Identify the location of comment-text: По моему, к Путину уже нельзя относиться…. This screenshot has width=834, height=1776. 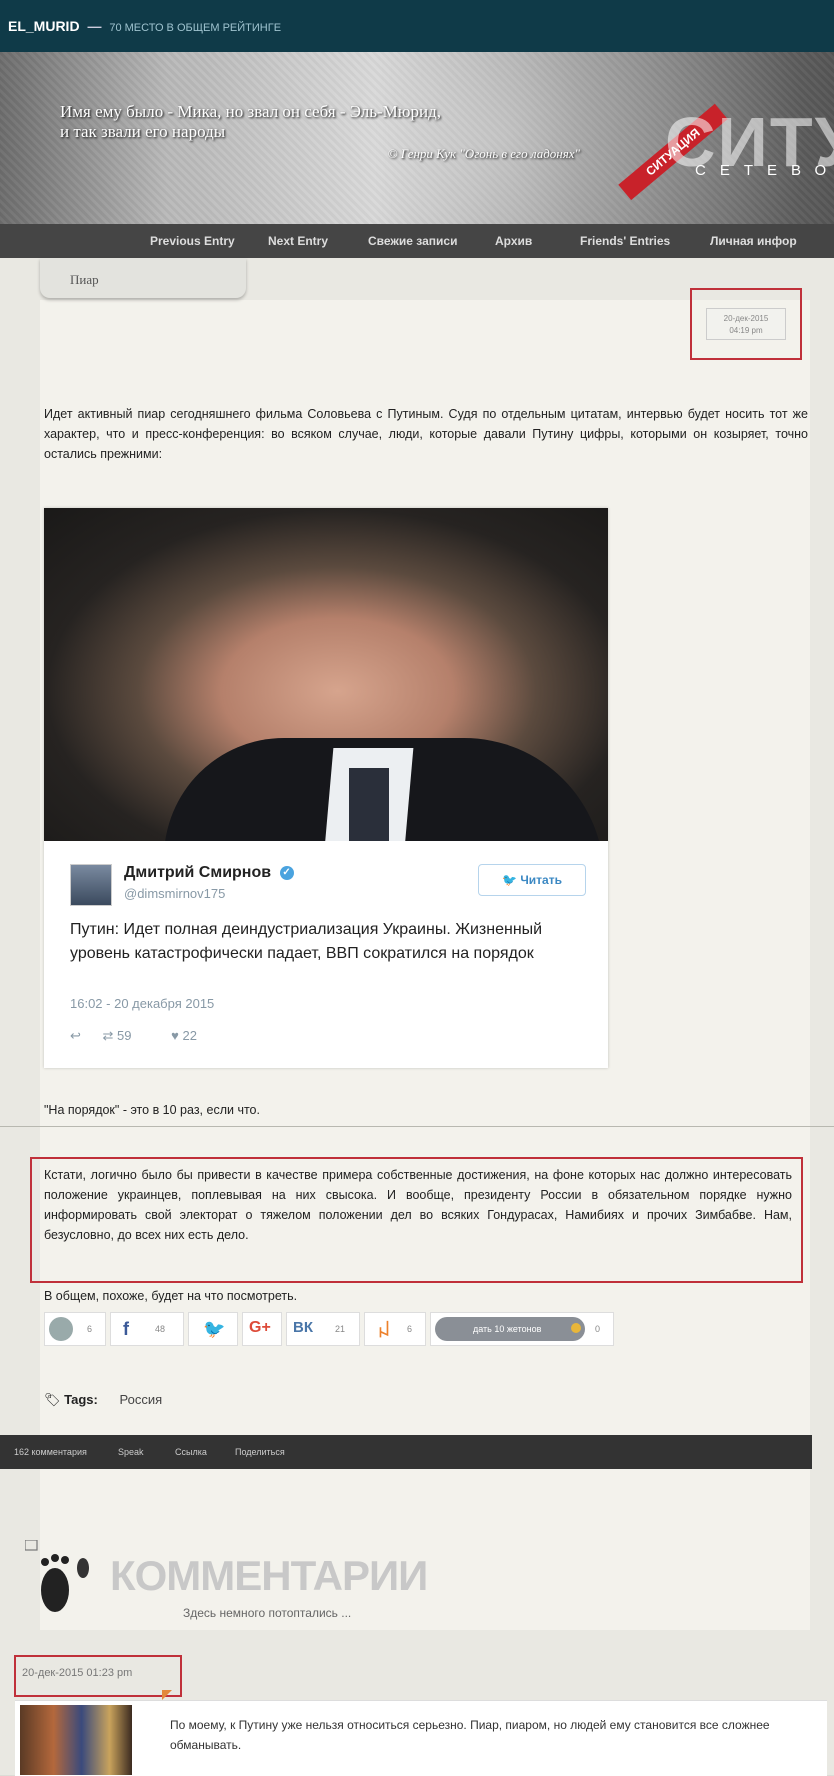
(470, 1735).